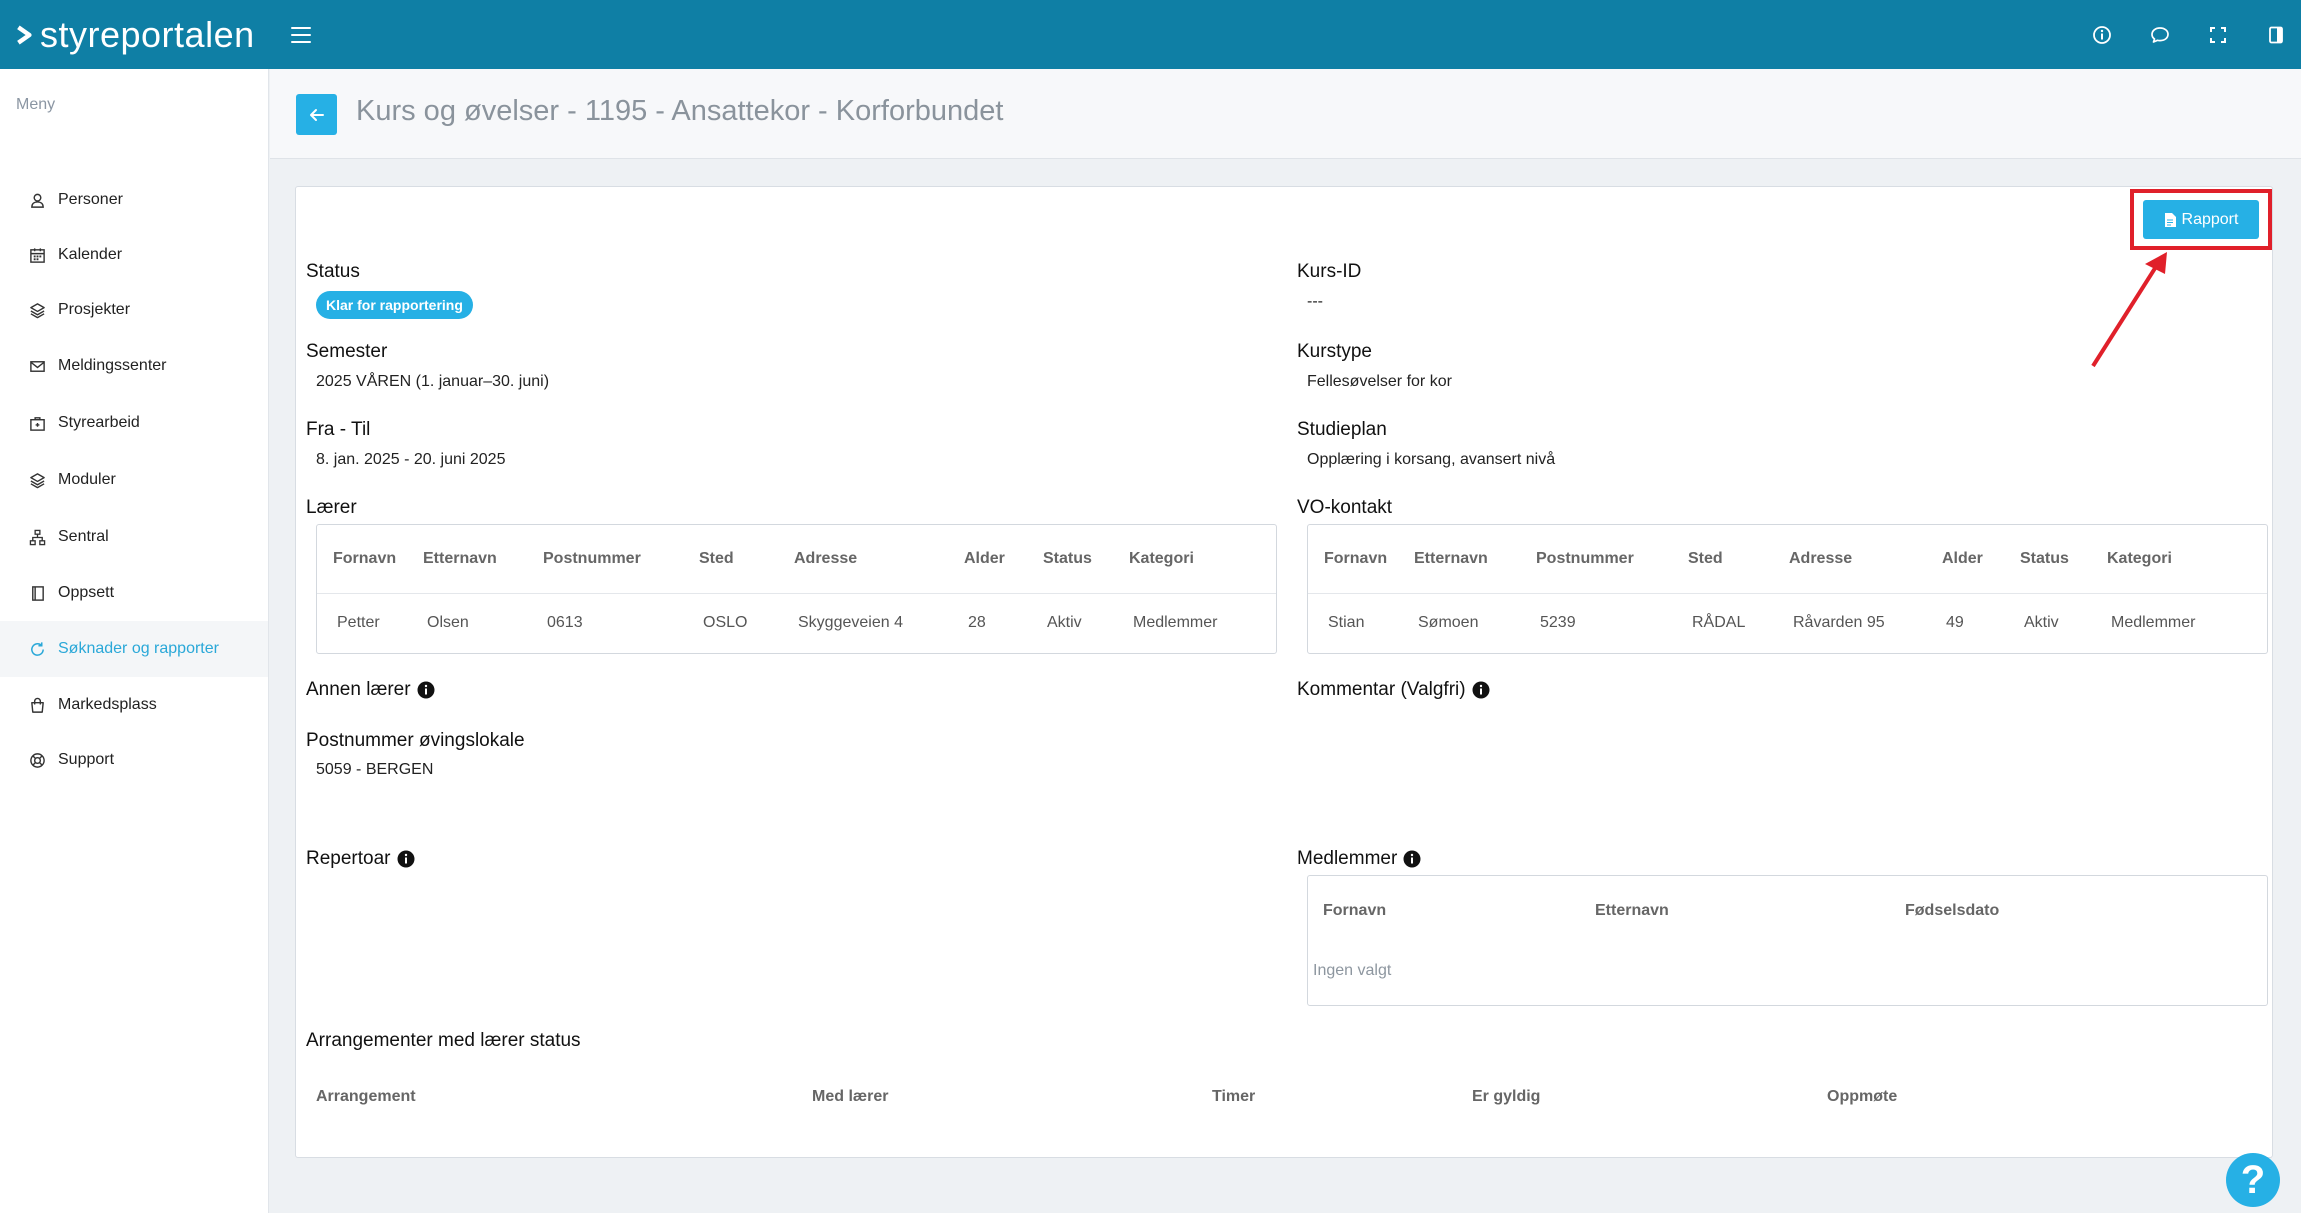 The width and height of the screenshot is (2301, 1213). I want to click on semester-label: Semester, so click(347, 351).